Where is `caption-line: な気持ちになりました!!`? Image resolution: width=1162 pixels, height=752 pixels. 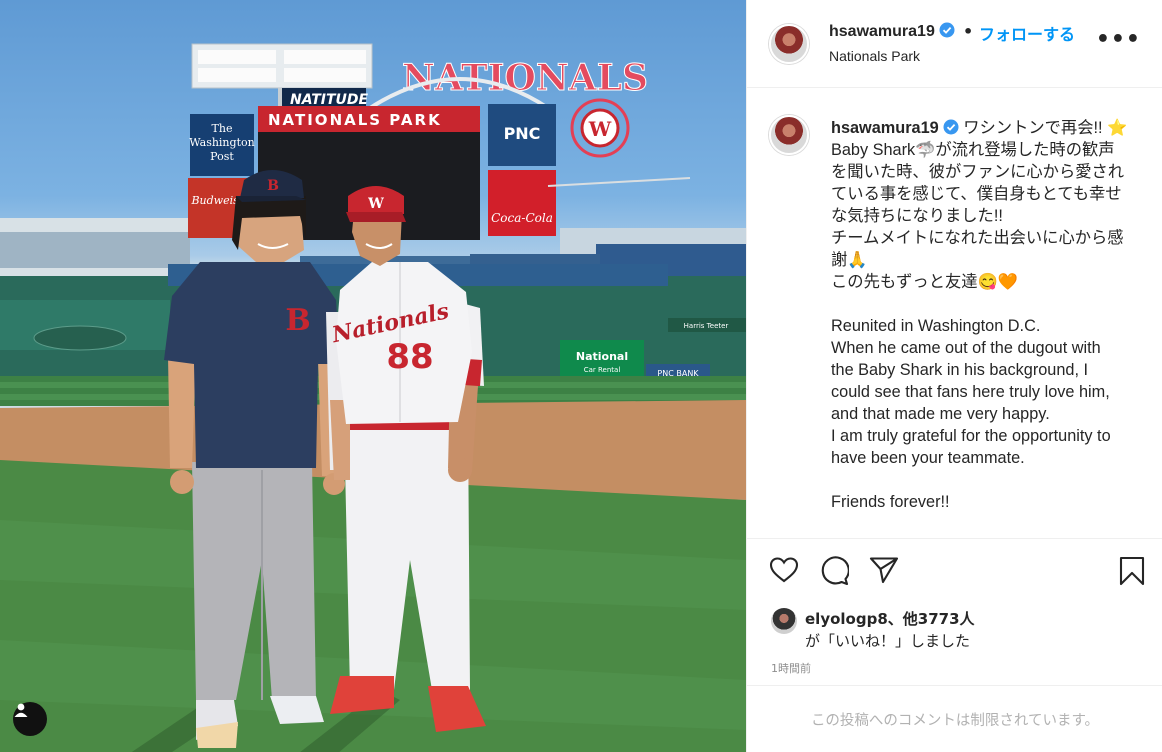 caption-line: な気持ちになりました!! is located at coordinates (917, 216).